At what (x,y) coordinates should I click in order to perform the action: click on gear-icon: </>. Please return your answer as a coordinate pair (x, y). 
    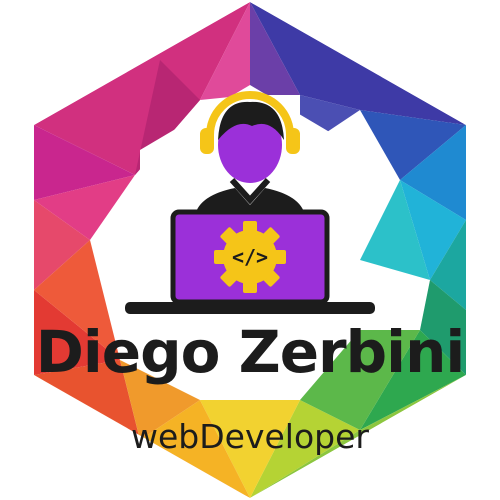
    Looking at the image, I should click on (250, 257).